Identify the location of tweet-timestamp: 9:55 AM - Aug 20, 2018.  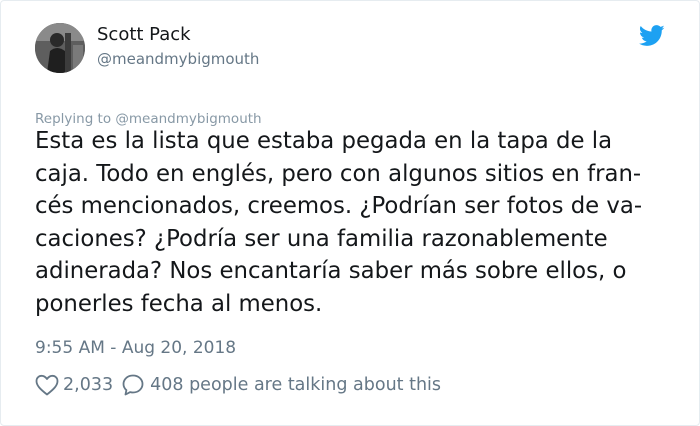
(135, 348).